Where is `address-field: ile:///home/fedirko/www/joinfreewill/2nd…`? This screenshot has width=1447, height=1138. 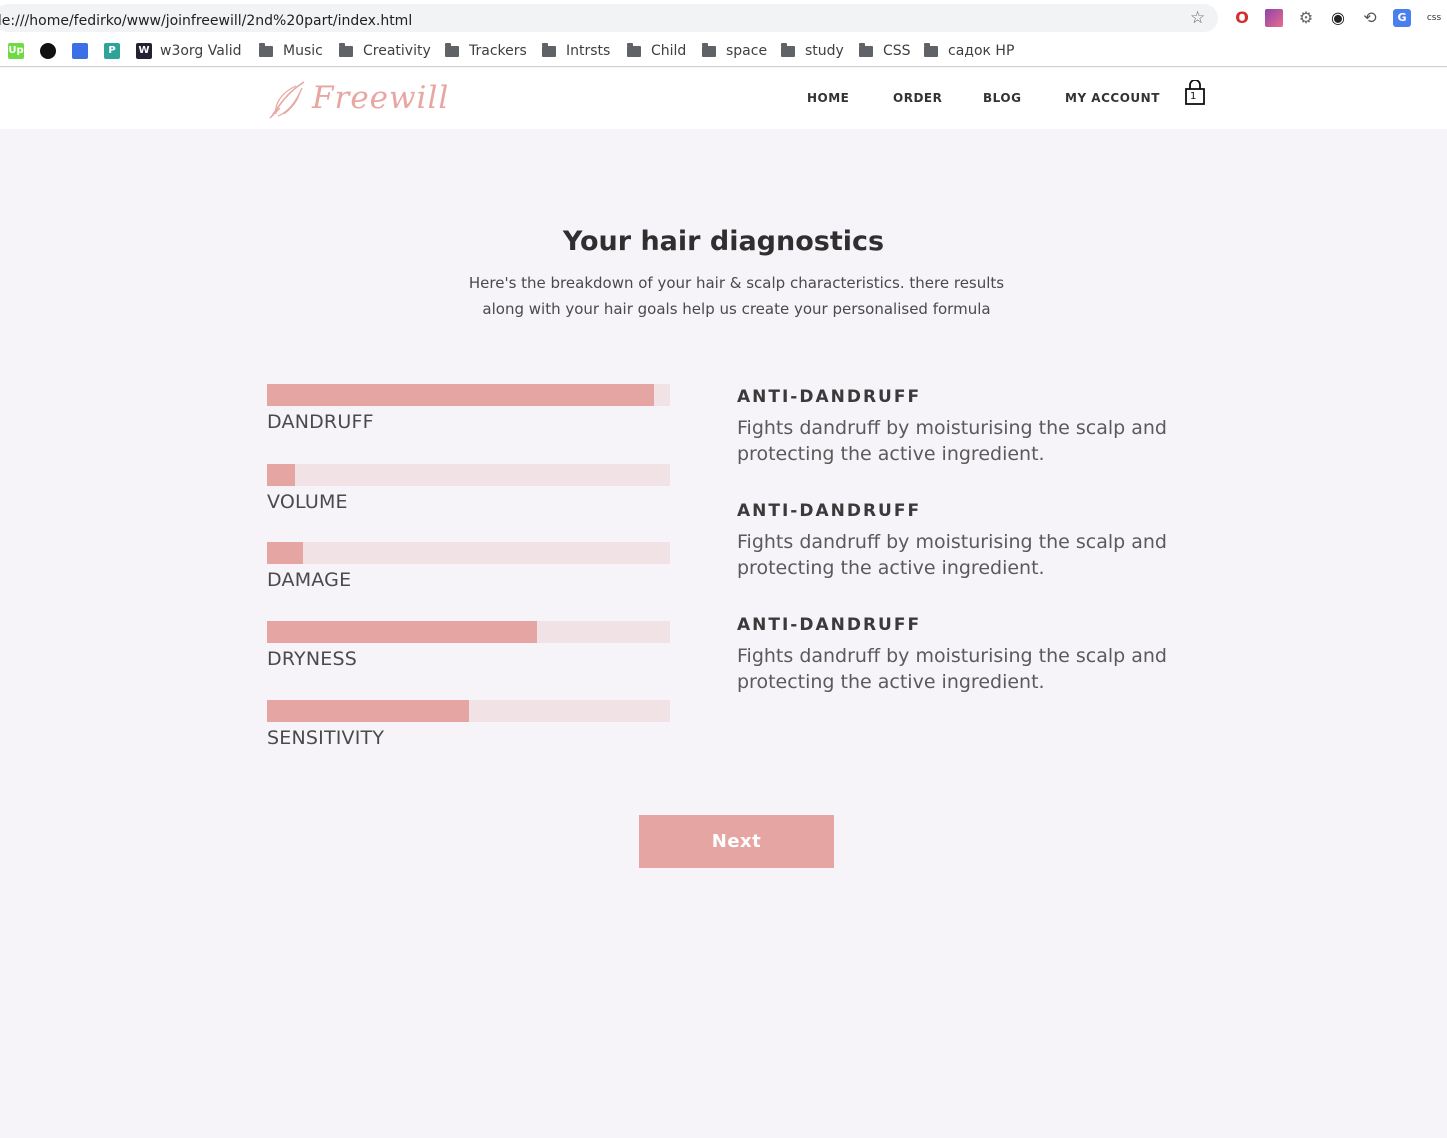 address-field: ile:///home/fedirko/www/joinfreewill/2nd… is located at coordinates (609, 18).